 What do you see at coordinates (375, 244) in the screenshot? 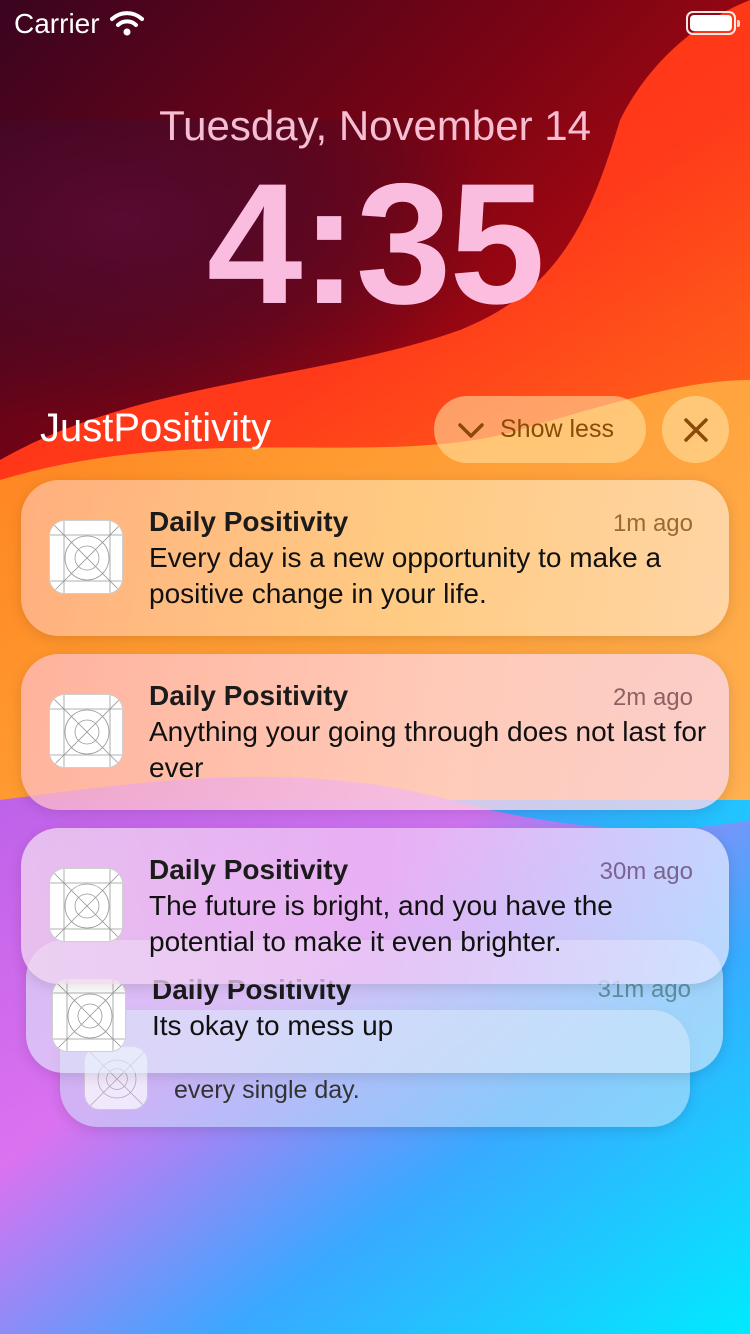
I see `lock-screen-time: 4:35` at bounding box center [375, 244].